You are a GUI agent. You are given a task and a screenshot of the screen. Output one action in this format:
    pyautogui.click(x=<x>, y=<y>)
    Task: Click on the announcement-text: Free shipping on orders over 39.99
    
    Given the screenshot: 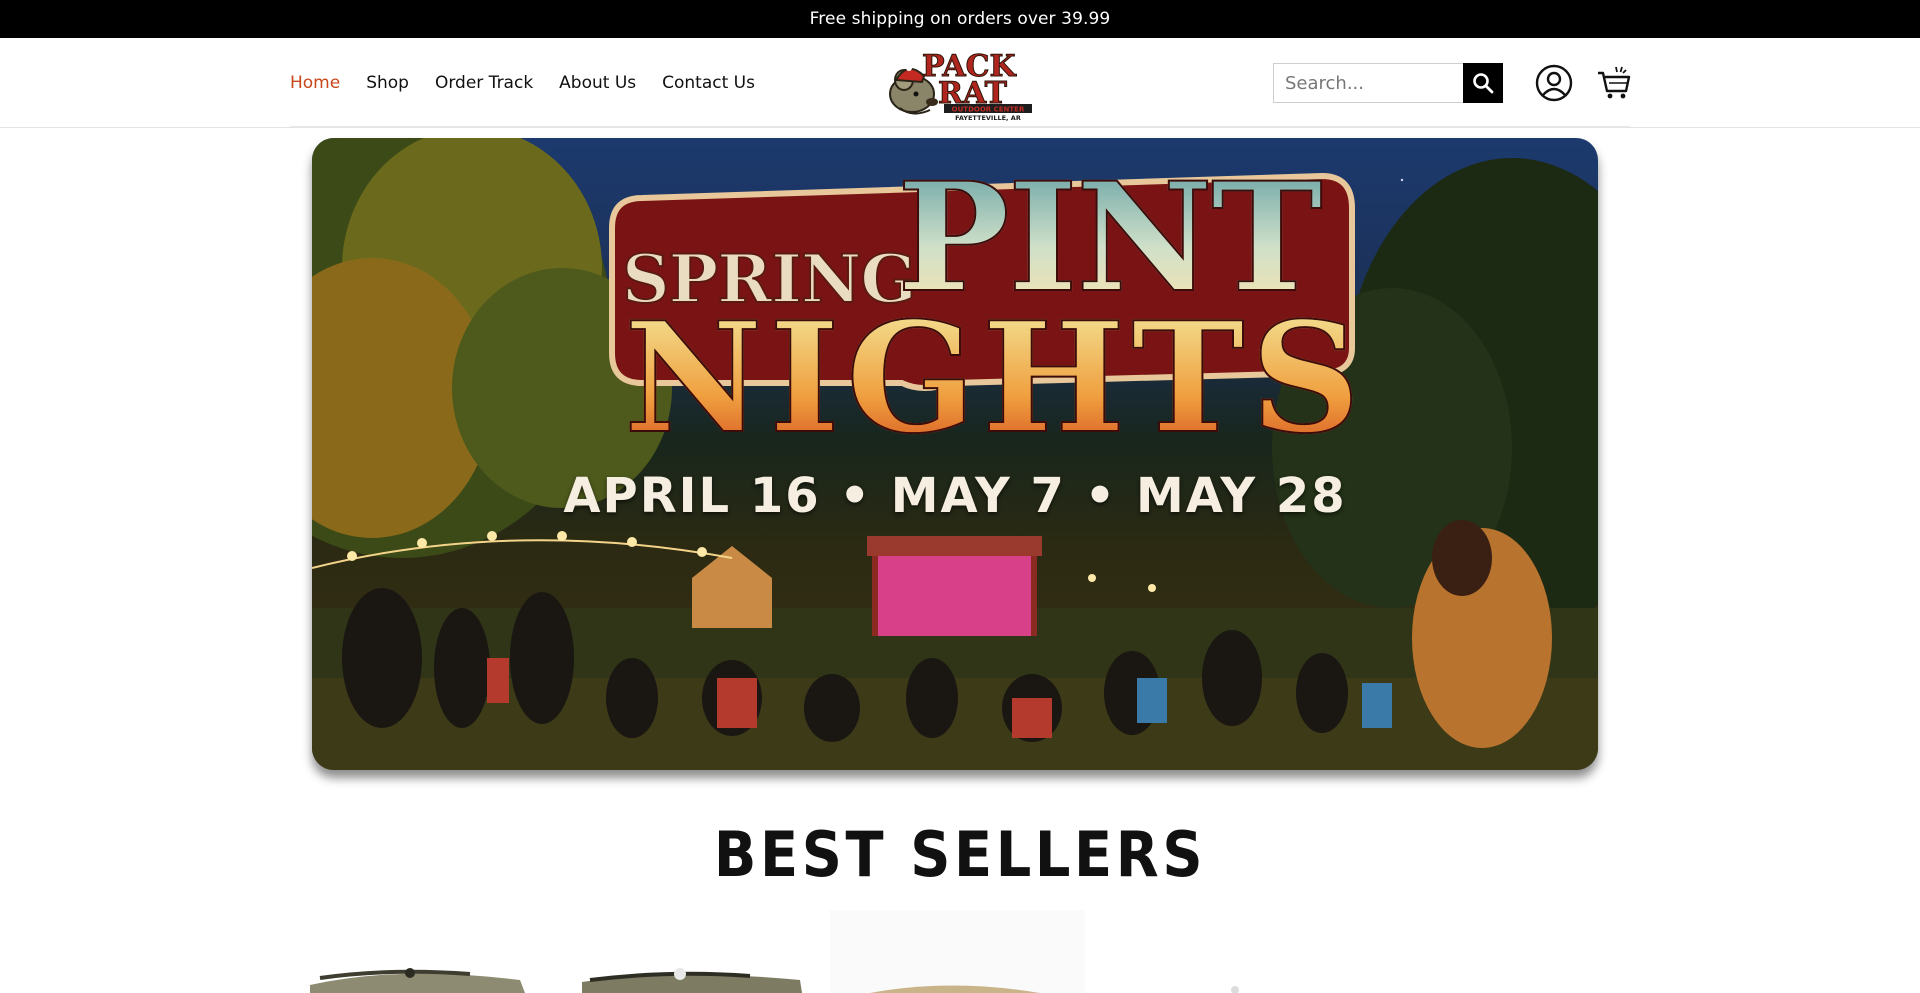 What is the action you would take?
    pyautogui.click(x=960, y=19)
    